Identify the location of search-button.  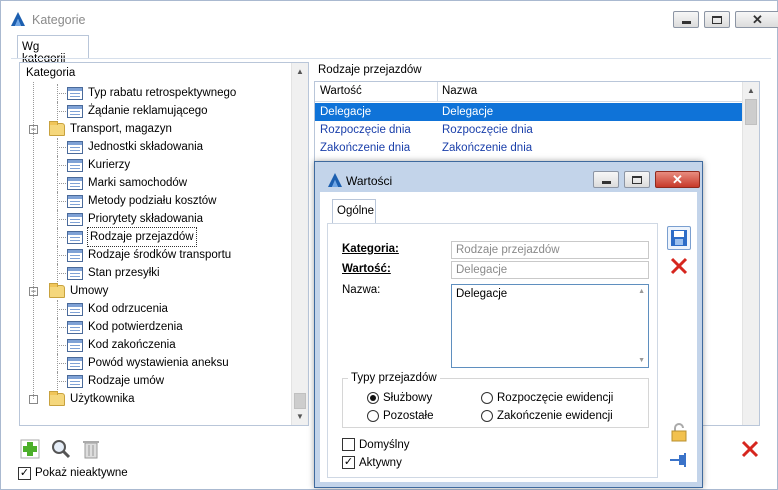
(61, 449).